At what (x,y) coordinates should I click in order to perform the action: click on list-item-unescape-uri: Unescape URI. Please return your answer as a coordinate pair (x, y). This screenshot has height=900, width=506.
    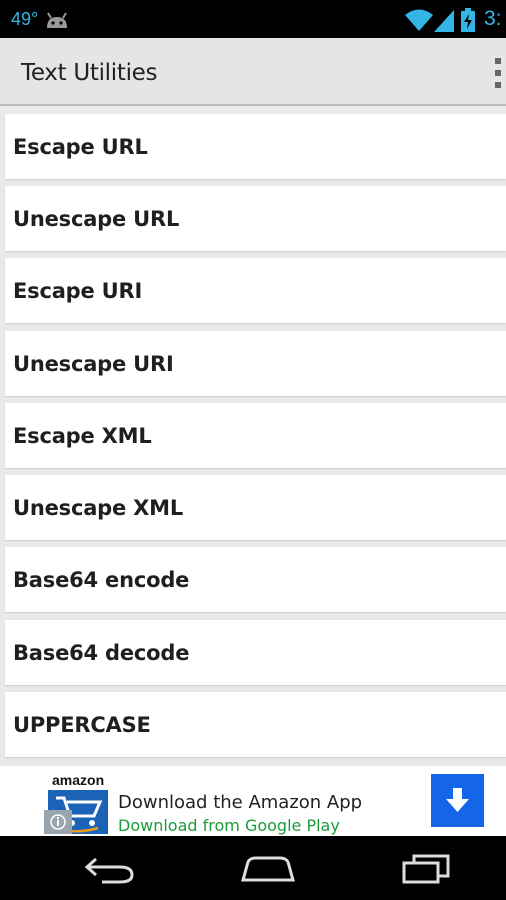
    Looking at the image, I should click on (255, 363).